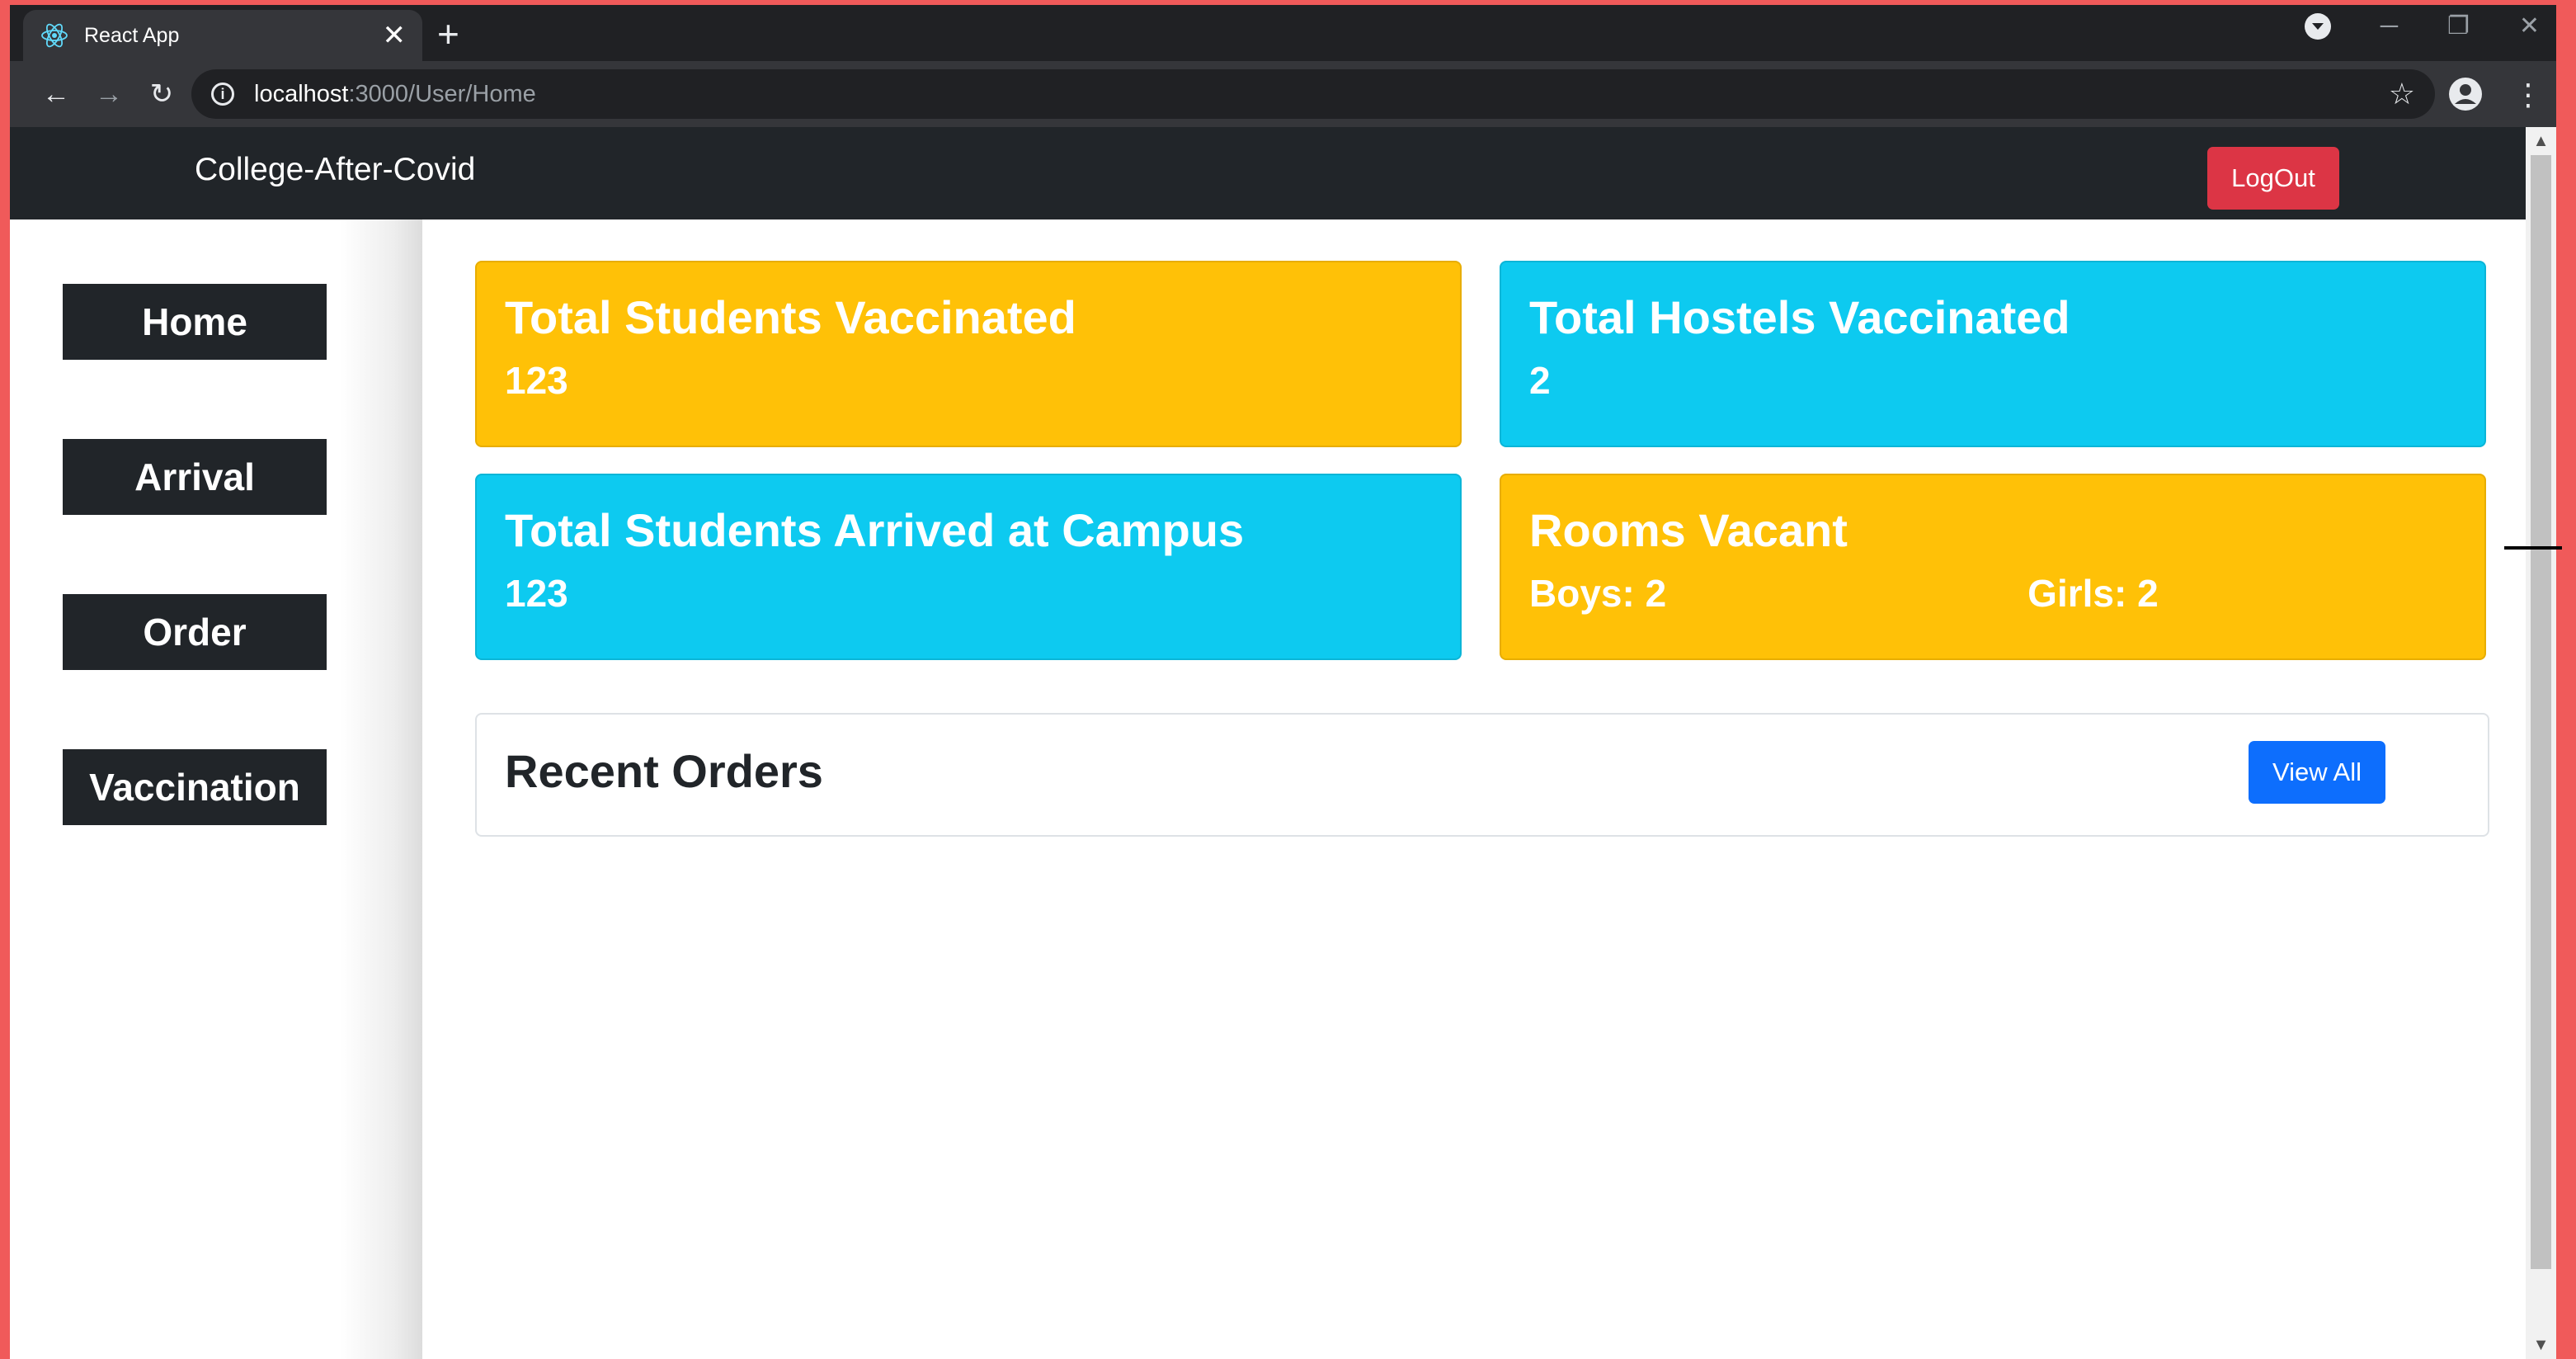 The height and width of the screenshot is (1359, 2576). What do you see at coordinates (54, 35) in the screenshot?
I see `react-logo-icon` at bounding box center [54, 35].